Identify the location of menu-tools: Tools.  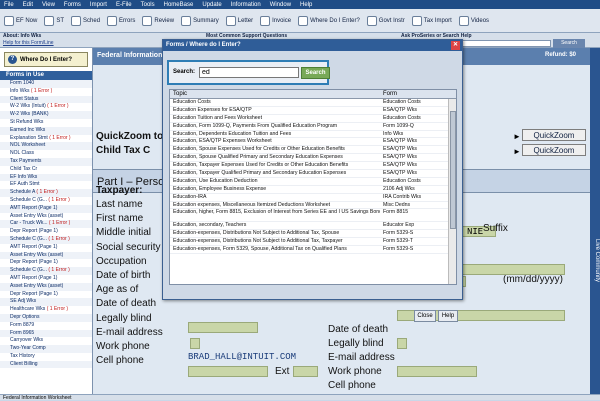
(148, 5).